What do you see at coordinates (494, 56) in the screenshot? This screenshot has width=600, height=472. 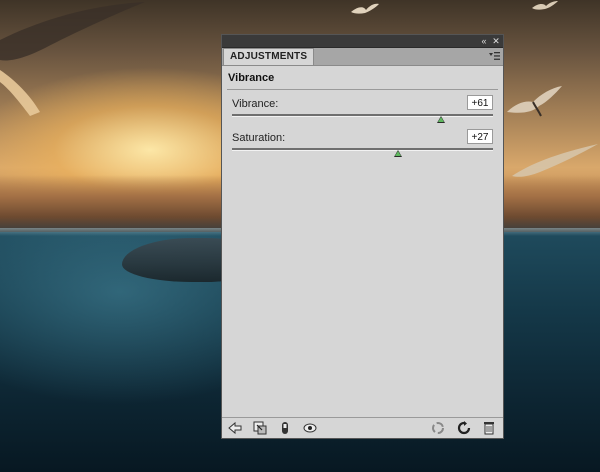 I see `panel-menu-icon` at bounding box center [494, 56].